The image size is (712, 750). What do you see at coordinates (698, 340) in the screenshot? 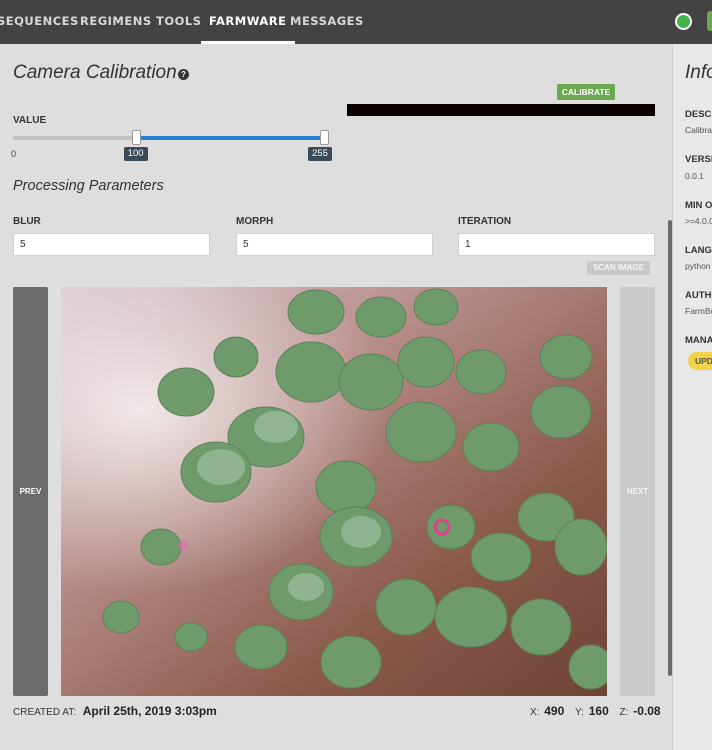
I see `info-manage-label: MANA` at bounding box center [698, 340].